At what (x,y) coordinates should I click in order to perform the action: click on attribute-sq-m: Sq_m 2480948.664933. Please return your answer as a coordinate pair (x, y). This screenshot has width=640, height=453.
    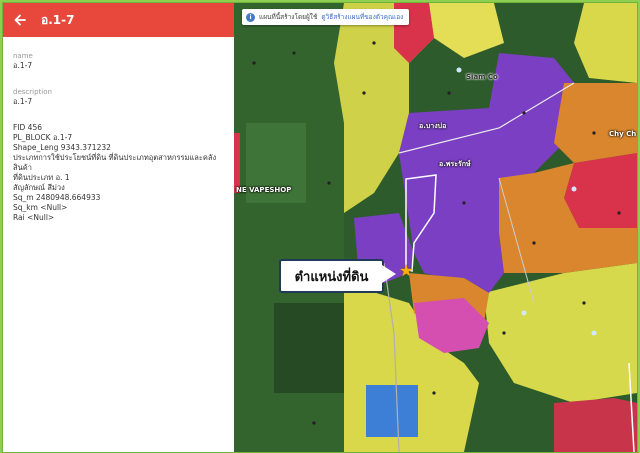
    Looking at the image, I should click on (57, 197).